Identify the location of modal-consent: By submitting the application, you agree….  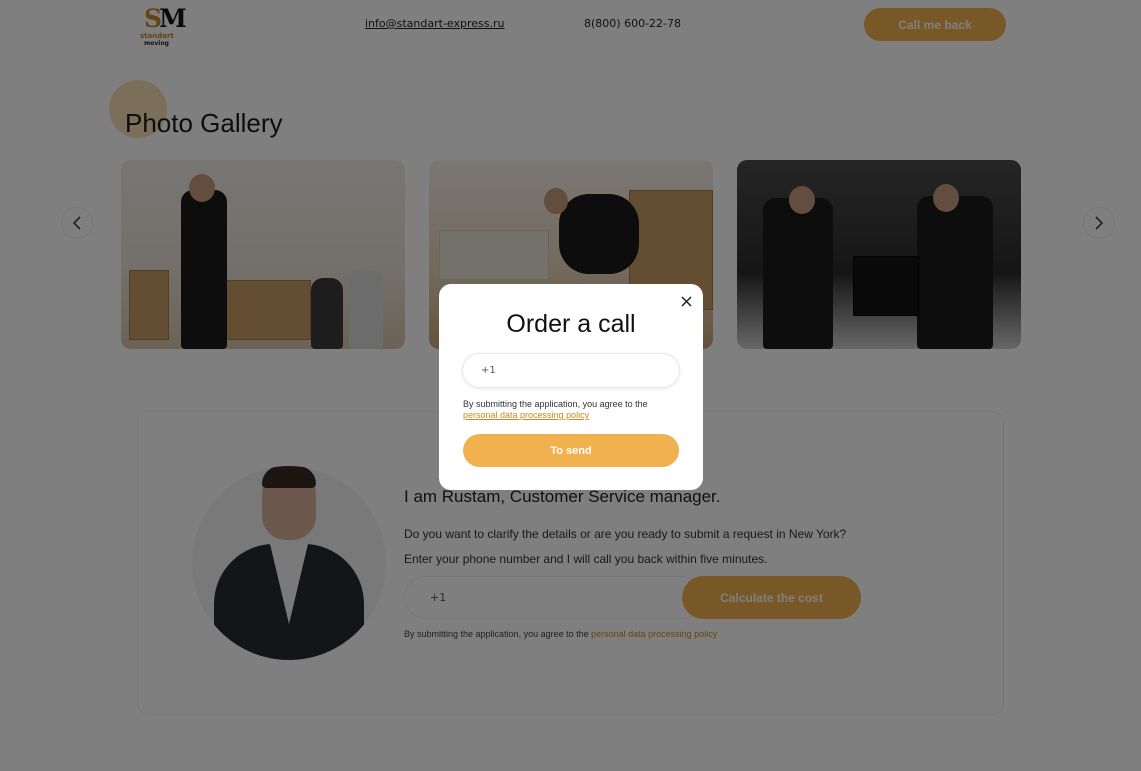
(573, 410).